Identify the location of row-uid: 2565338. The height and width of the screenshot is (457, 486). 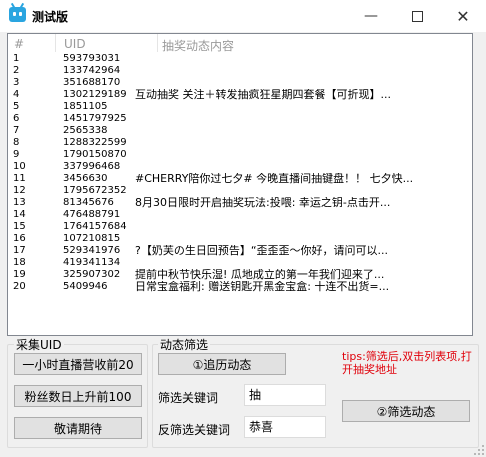
(85, 130).